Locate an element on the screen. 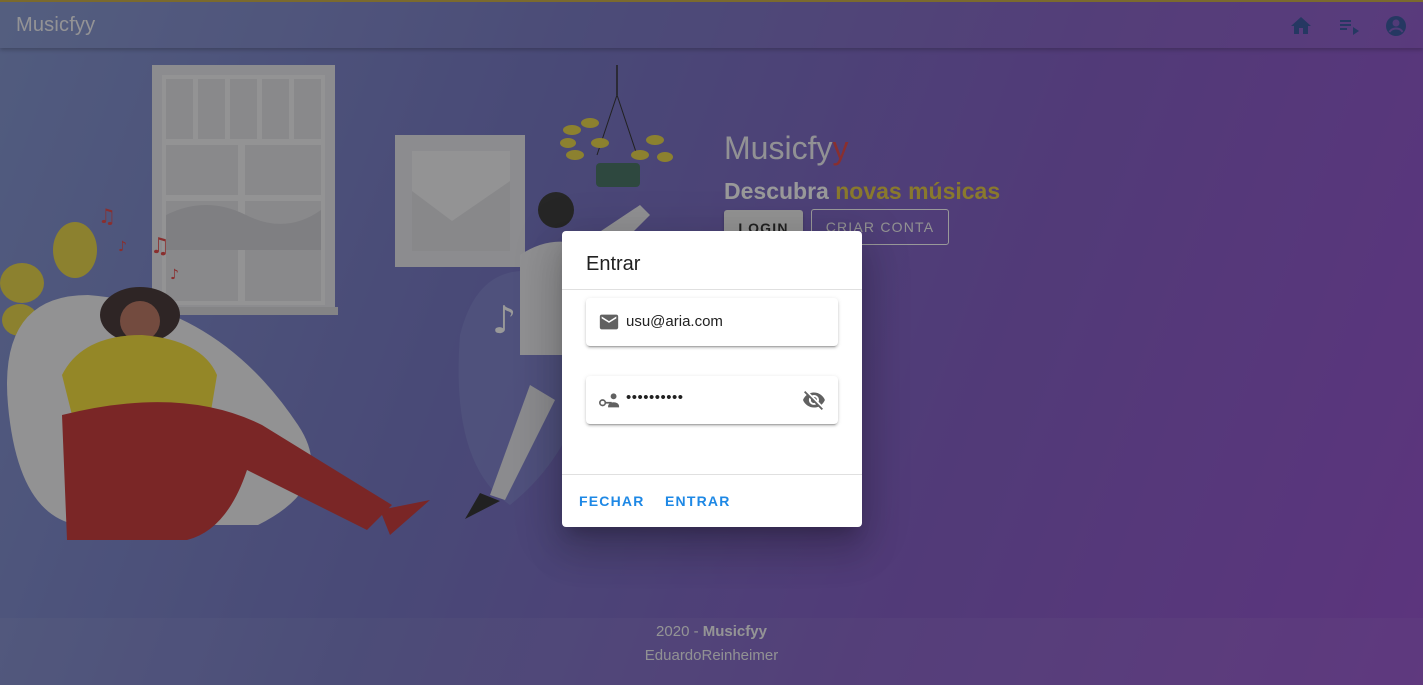 The width and height of the screenshot is (1423, 685). dialog-top-divider is located at coordinates (712, 289).